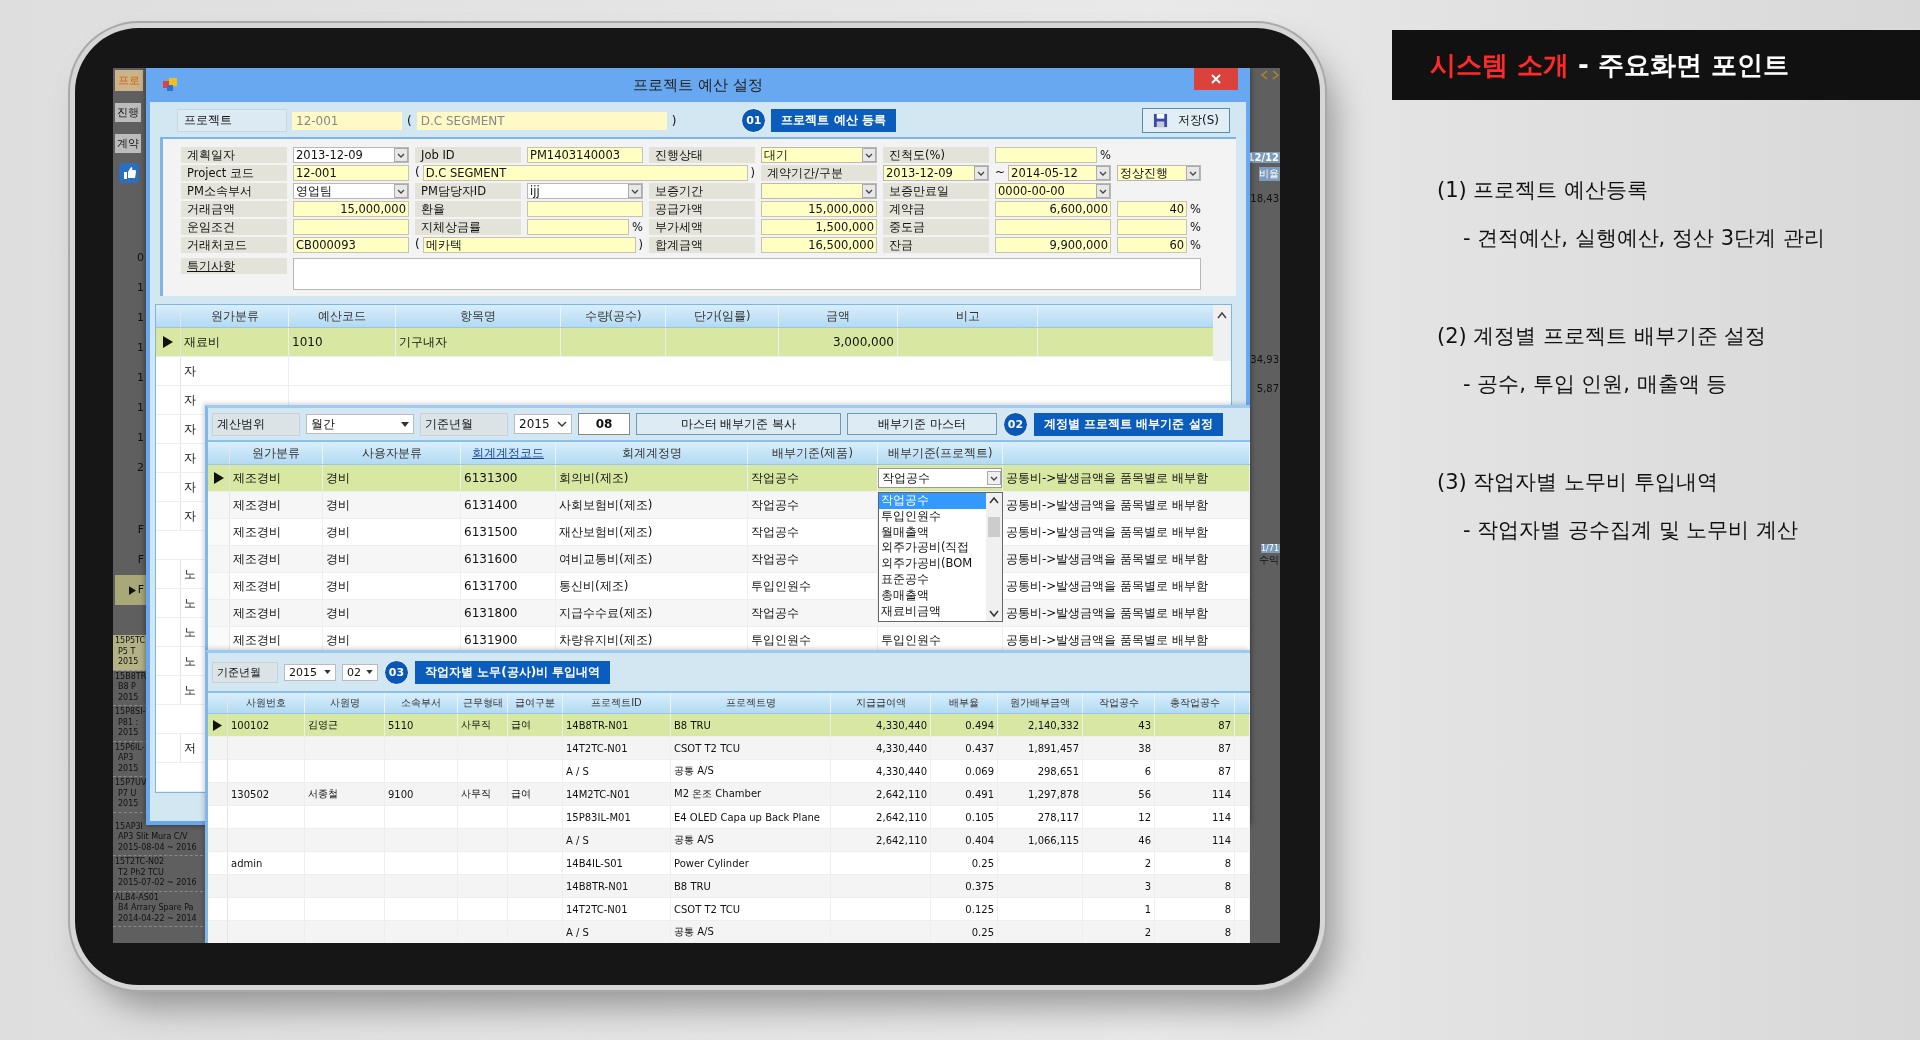  I want to click on column-header: 예산코드, so click(342, 316).